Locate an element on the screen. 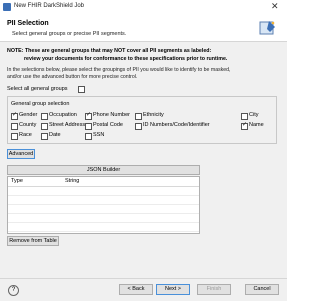 The height and width of the screenshot is (301, 320). select-all-checkbox is located at coordinates (81, 89).